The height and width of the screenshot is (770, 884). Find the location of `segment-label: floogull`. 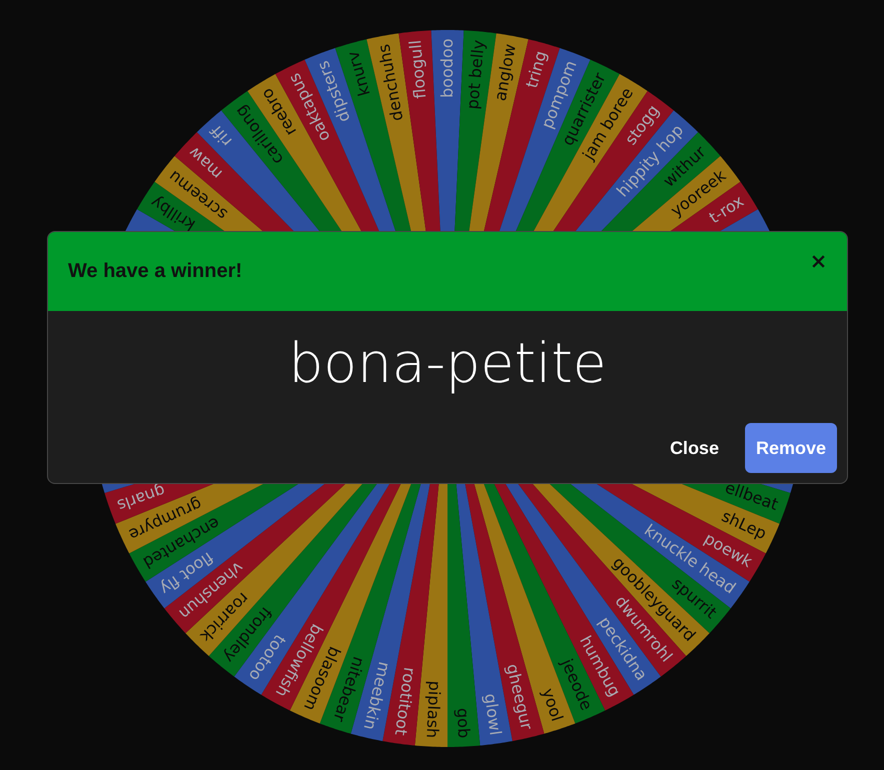

segment-label: floogull is located at coordinates (418, 69).